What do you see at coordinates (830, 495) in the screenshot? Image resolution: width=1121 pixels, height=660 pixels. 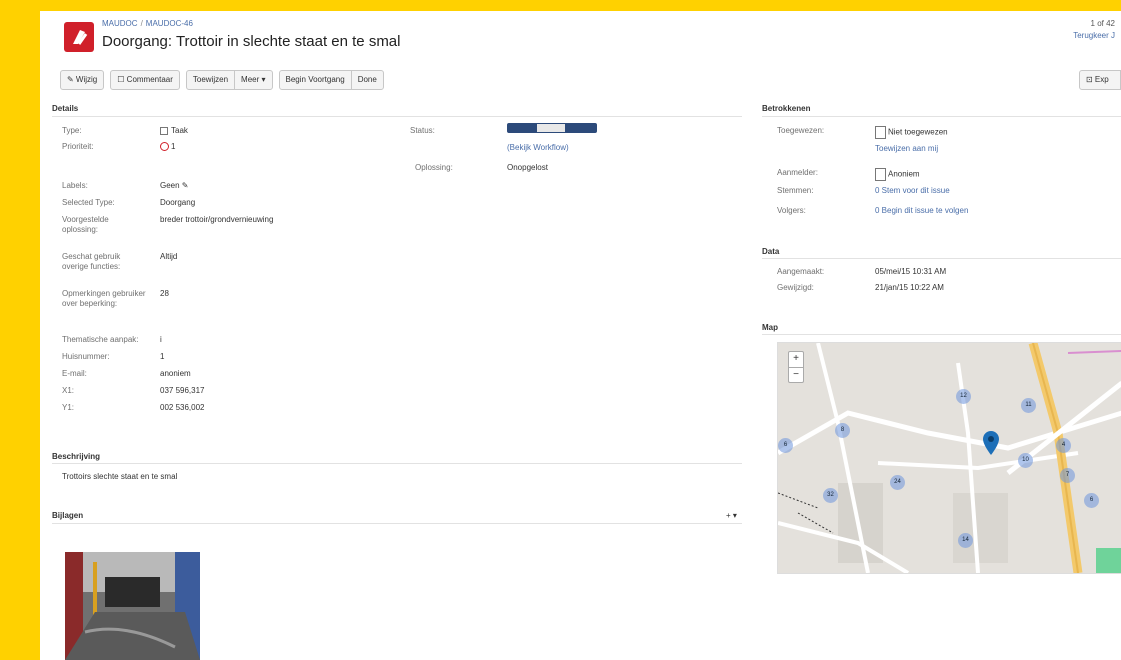 I see `map-cluster: 32` at bounding box center [830, 495].